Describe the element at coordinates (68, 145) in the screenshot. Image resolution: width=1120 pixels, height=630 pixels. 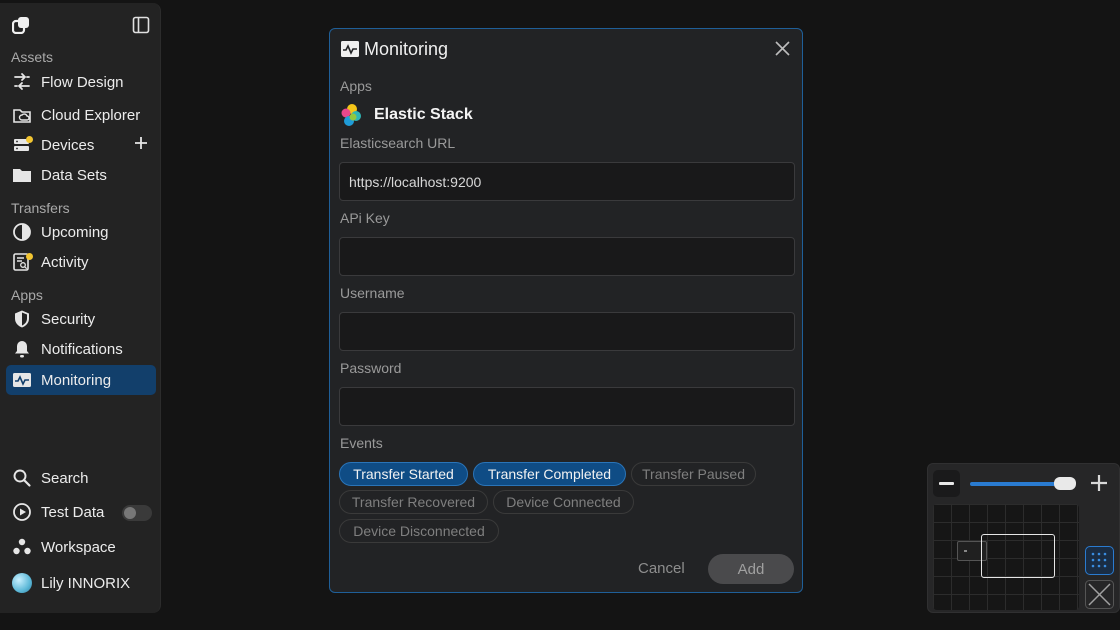
I see `sidebar-item-label: Devices` at that location.